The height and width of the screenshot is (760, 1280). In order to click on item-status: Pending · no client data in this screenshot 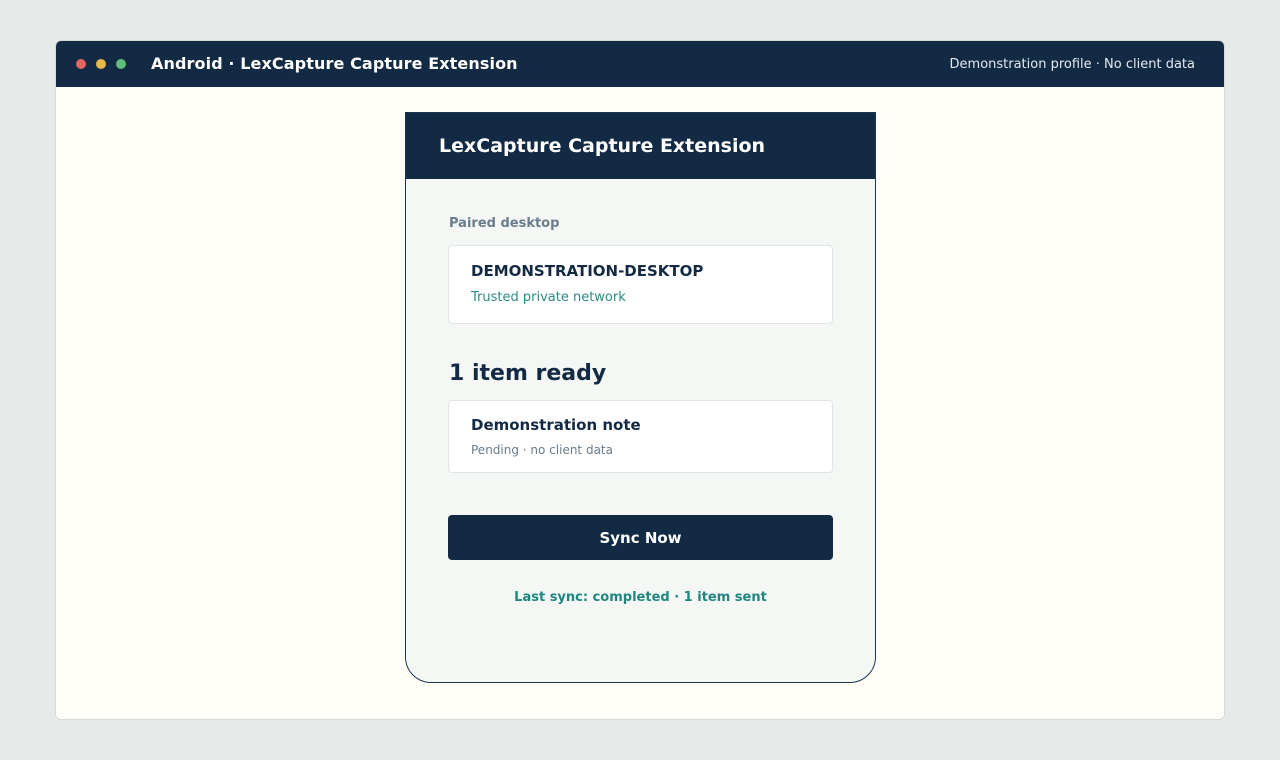, I will do `click(542, 450)`.